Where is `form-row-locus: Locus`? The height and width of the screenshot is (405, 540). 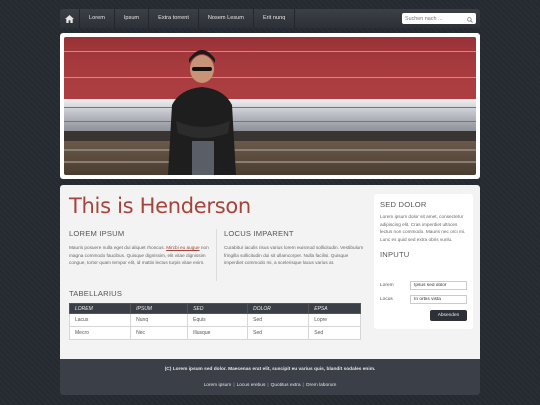
form-row-locus: Locus is located at coordinates (423, 299).